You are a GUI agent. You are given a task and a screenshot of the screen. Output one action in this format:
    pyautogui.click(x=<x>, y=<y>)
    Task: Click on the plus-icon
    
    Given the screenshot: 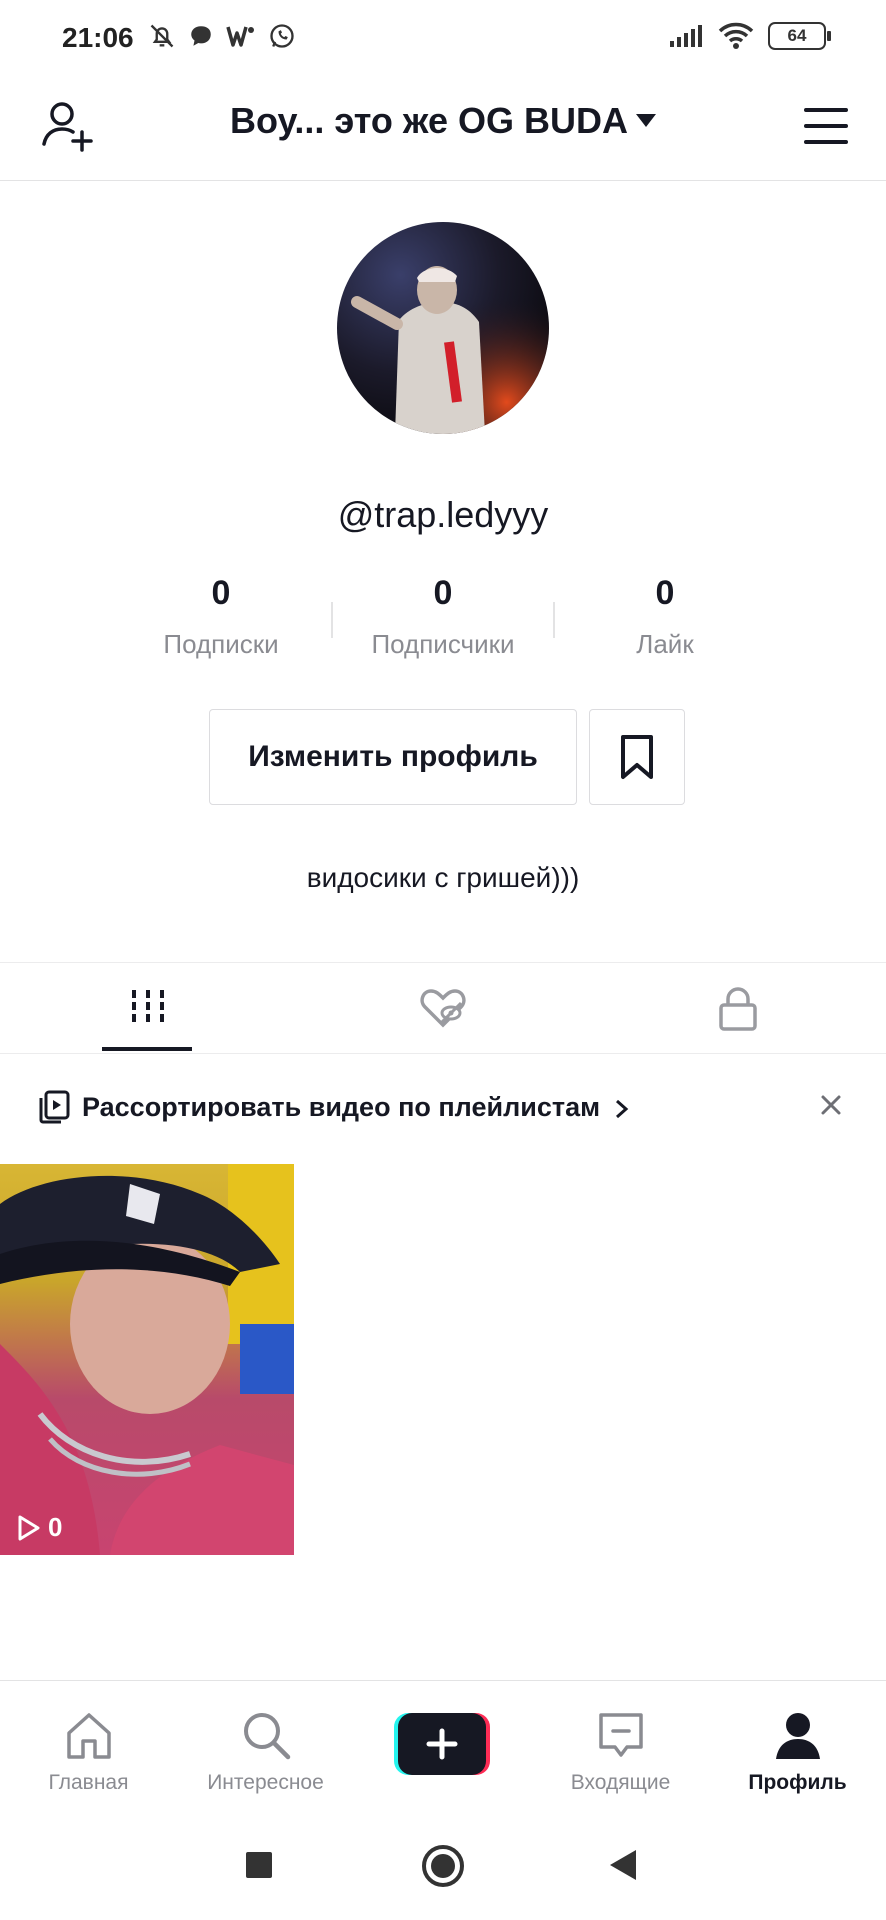 What is the action you would take?
    pyautogui.click(x=442, y=1744)
    